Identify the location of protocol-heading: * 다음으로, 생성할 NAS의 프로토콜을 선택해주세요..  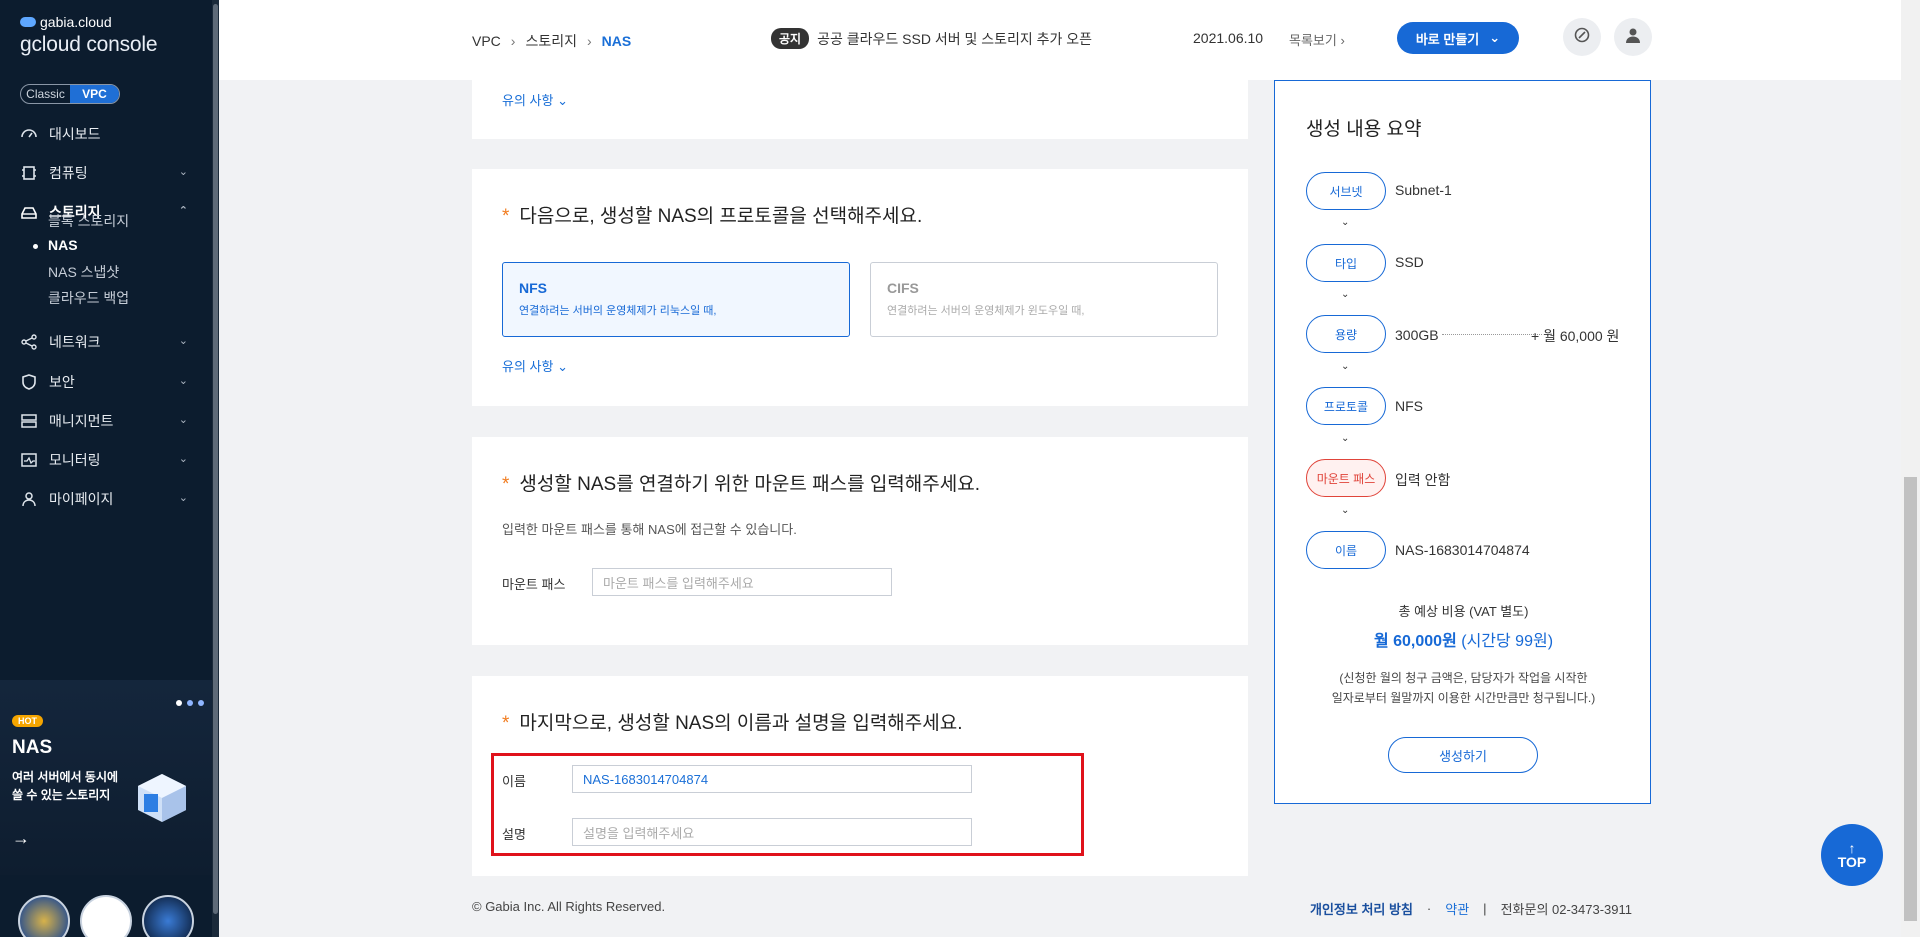
(712, 214).